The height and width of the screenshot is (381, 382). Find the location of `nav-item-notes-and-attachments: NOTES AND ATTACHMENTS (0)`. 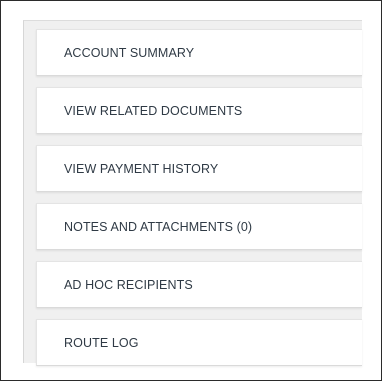

nav-item-notes-and-attachments: NOTES AND ATTACHMENTS (0) is located at coordinates (199, 226).